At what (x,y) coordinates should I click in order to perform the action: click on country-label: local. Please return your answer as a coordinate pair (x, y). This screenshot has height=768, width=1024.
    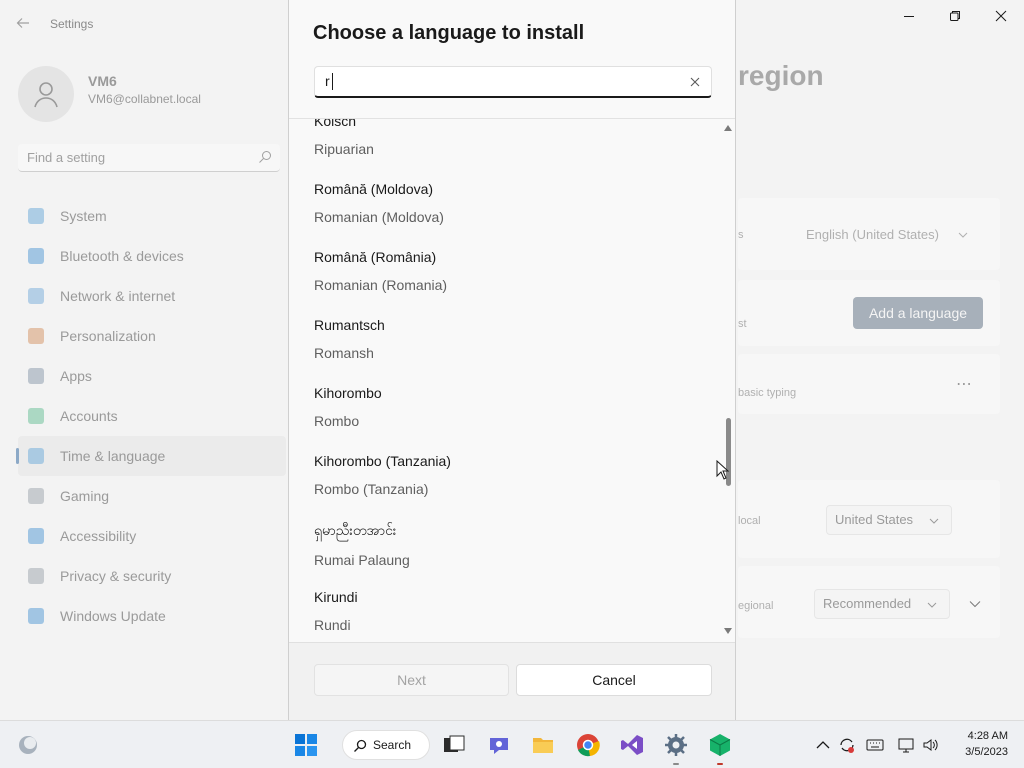
    Looking at the image, I should click on (749, 521).